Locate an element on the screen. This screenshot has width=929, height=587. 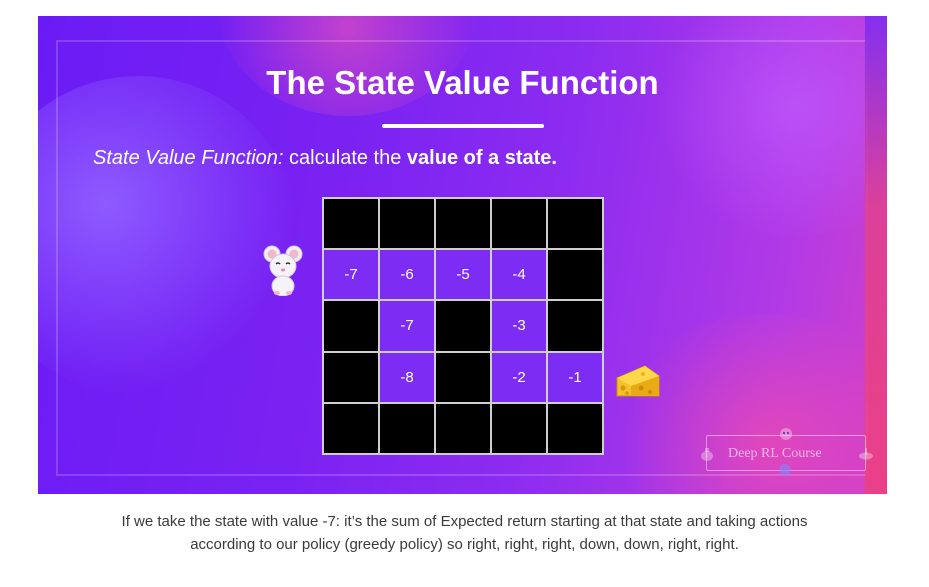
title-underline is located at coordinates (463, 126).